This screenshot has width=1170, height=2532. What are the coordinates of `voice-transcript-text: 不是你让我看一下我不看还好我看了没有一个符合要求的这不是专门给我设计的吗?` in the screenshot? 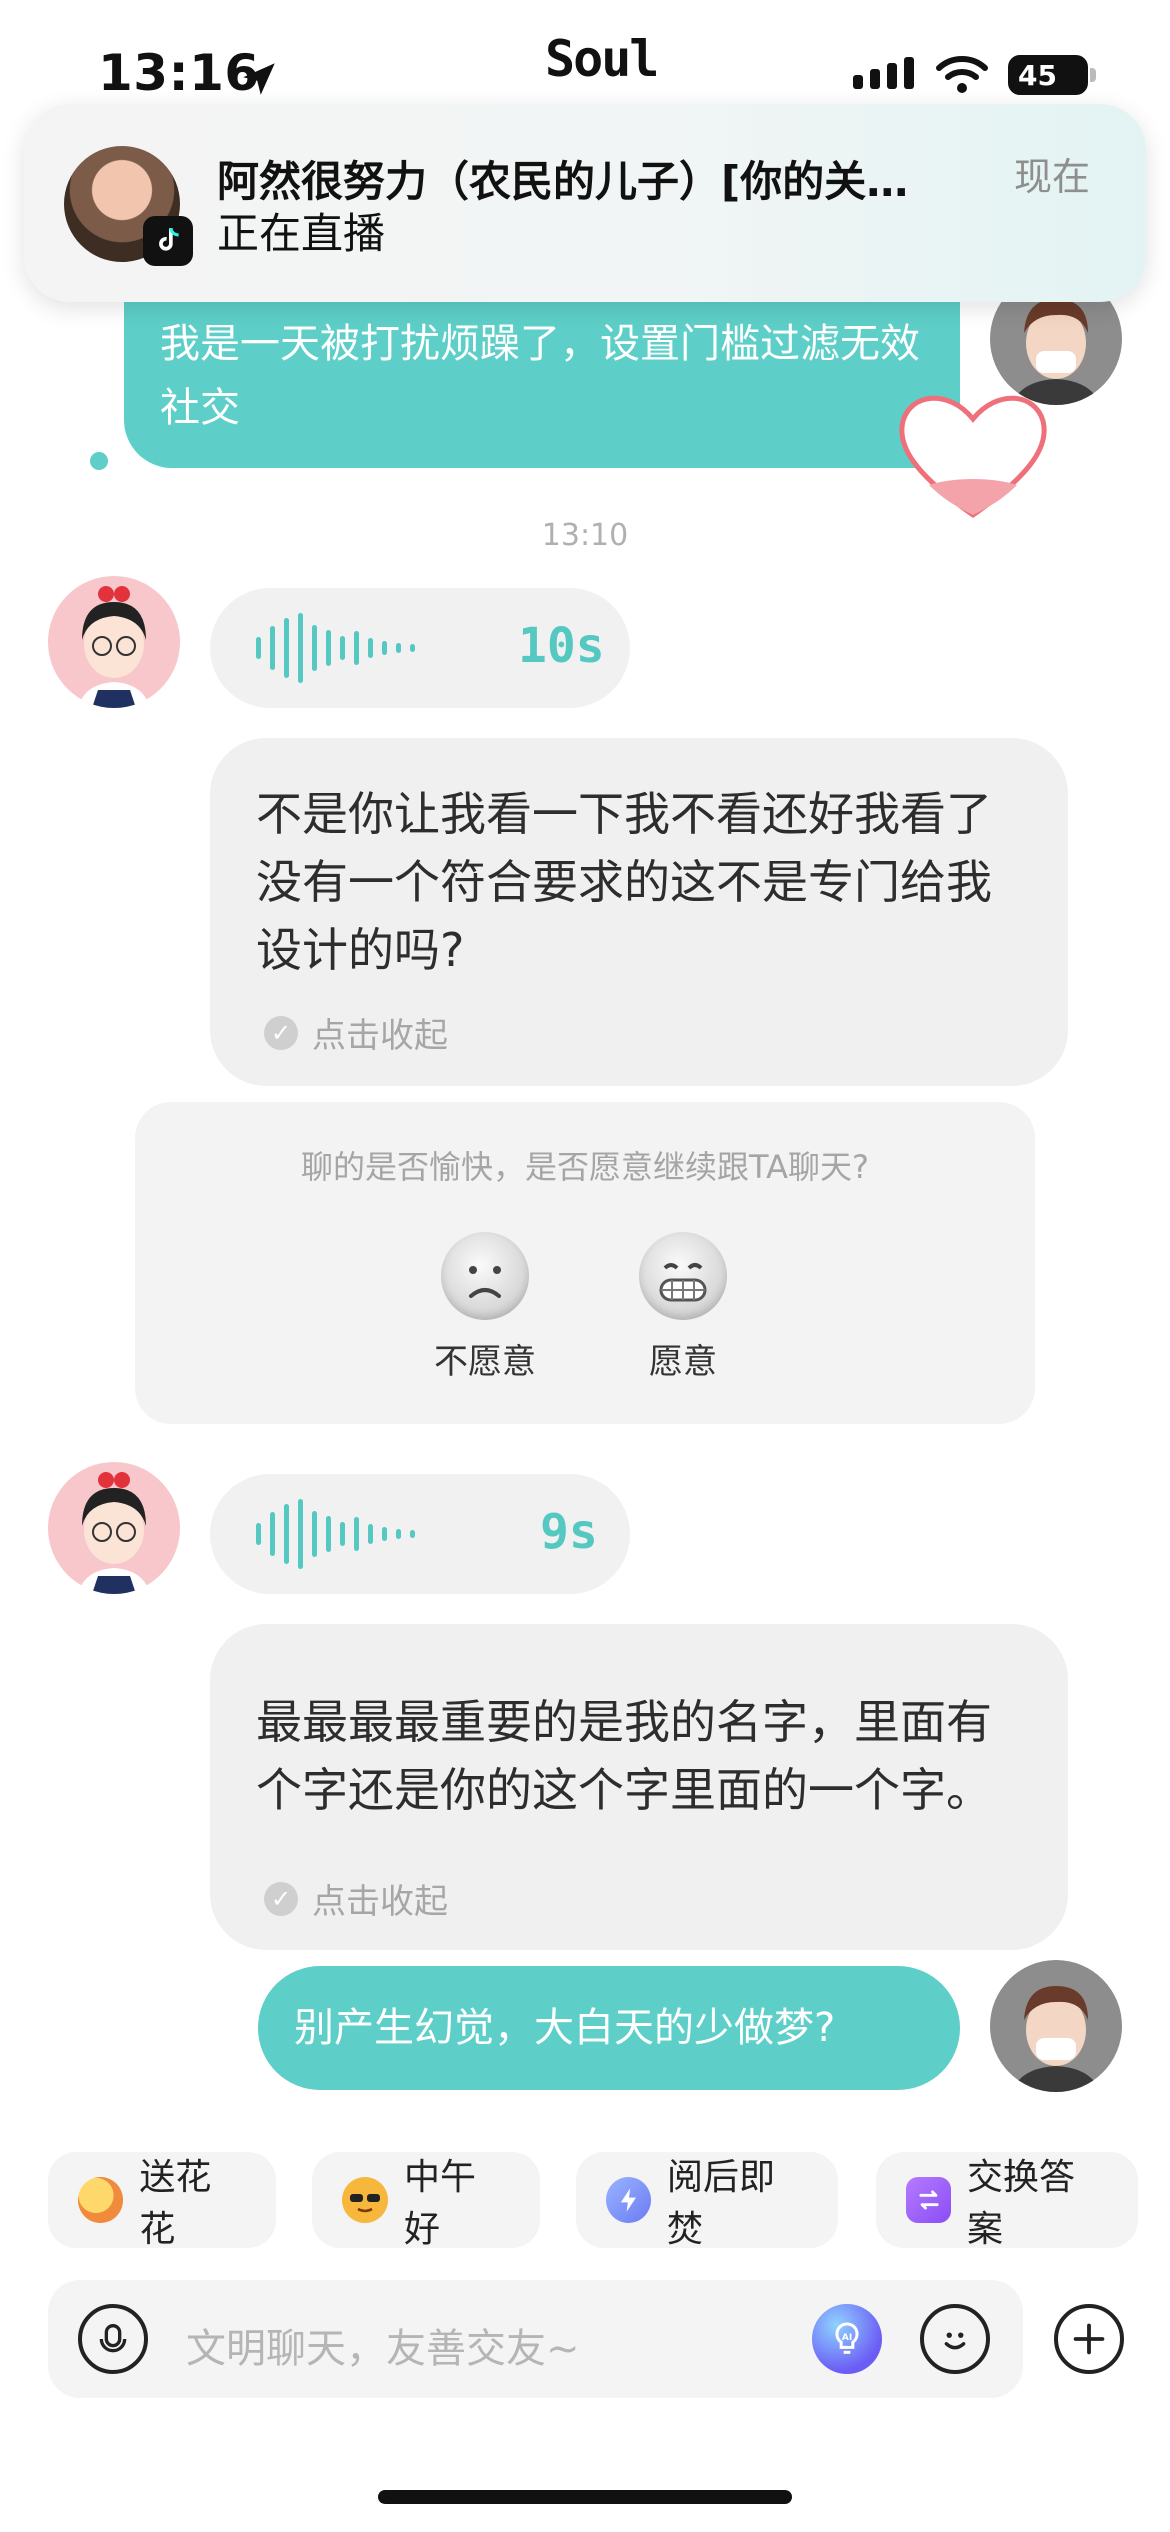 It's located at (624, 882).